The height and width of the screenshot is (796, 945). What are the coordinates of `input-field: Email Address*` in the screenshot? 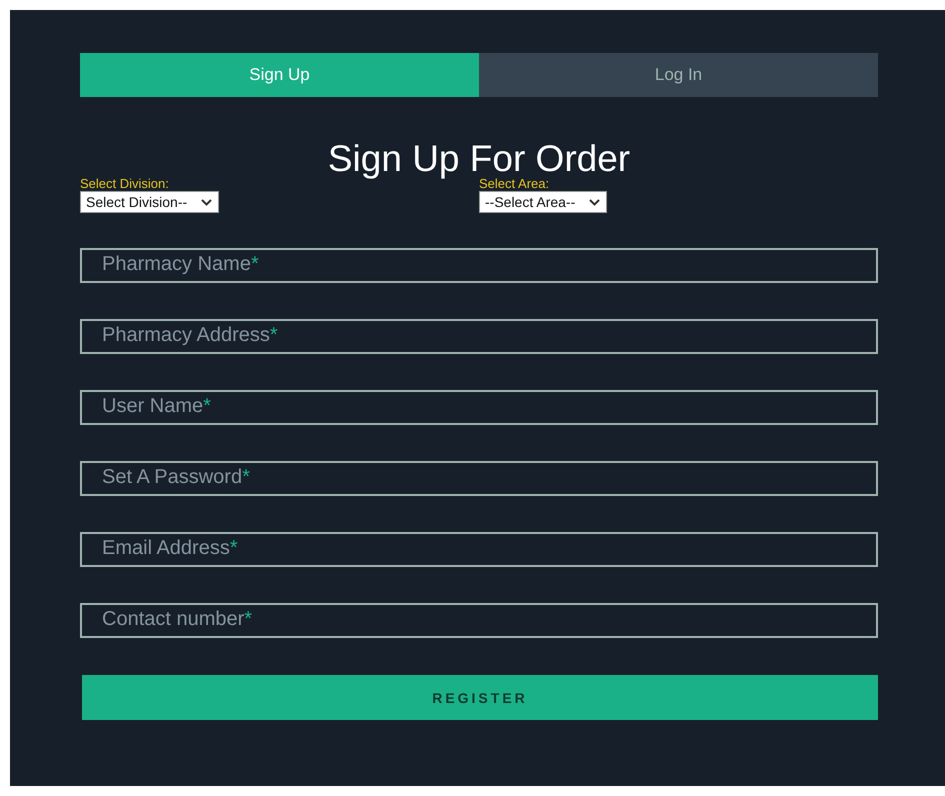 It's located at (479, 549).